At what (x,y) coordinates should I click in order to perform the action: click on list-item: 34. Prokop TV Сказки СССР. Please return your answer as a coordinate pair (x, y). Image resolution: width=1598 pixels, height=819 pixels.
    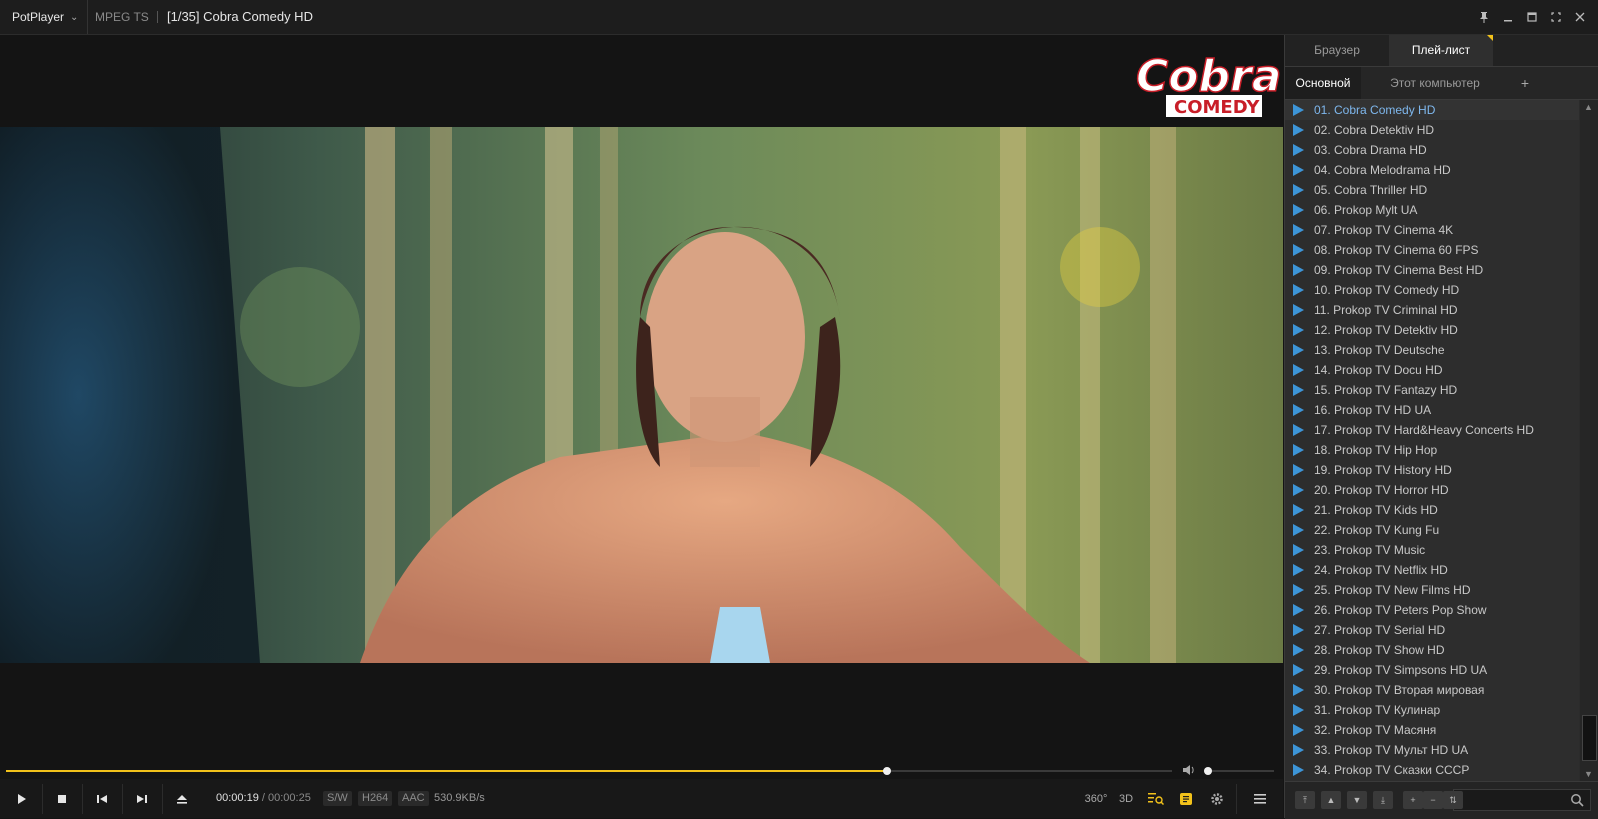
    Looking at the image, I should click on (1432, 770).